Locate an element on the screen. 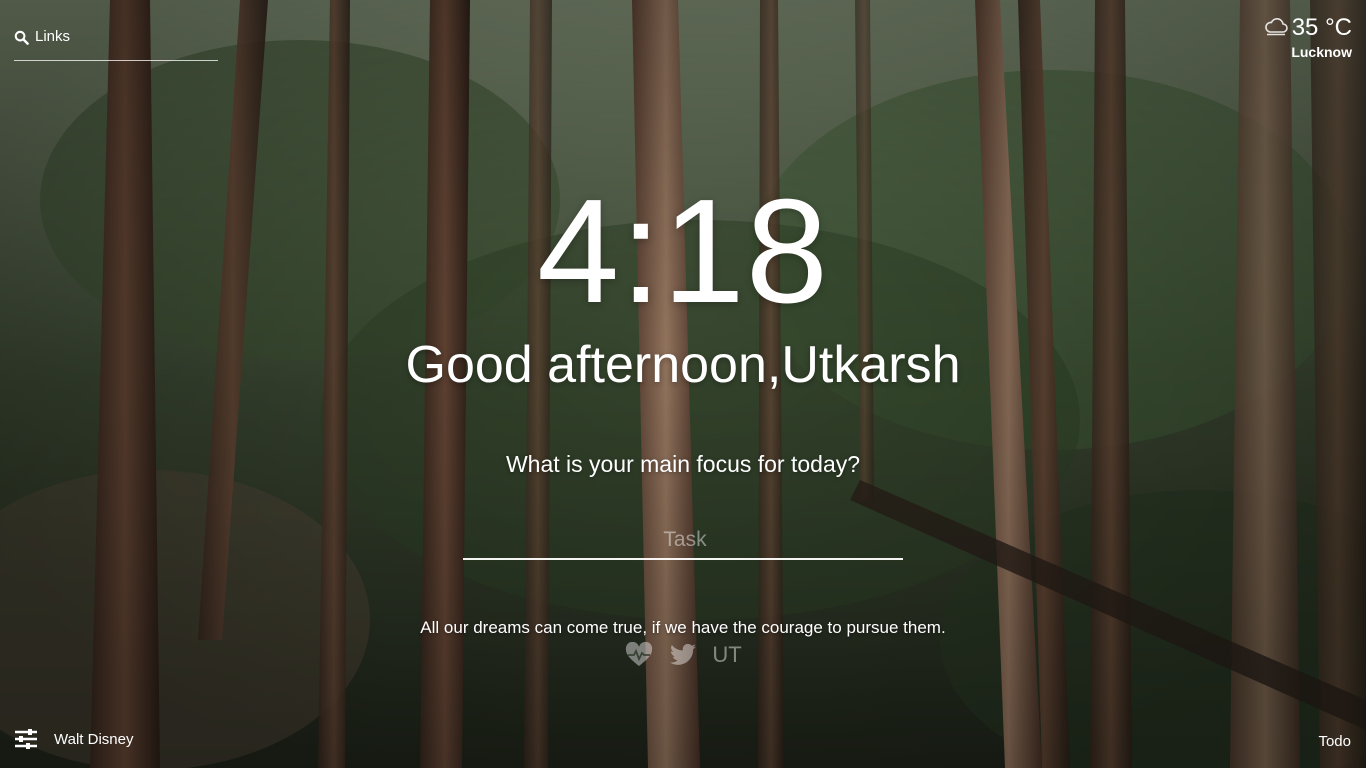 Image resolution: width=1366 pixels, height=768 pixels. task-input is located at coordinates (685, 540).